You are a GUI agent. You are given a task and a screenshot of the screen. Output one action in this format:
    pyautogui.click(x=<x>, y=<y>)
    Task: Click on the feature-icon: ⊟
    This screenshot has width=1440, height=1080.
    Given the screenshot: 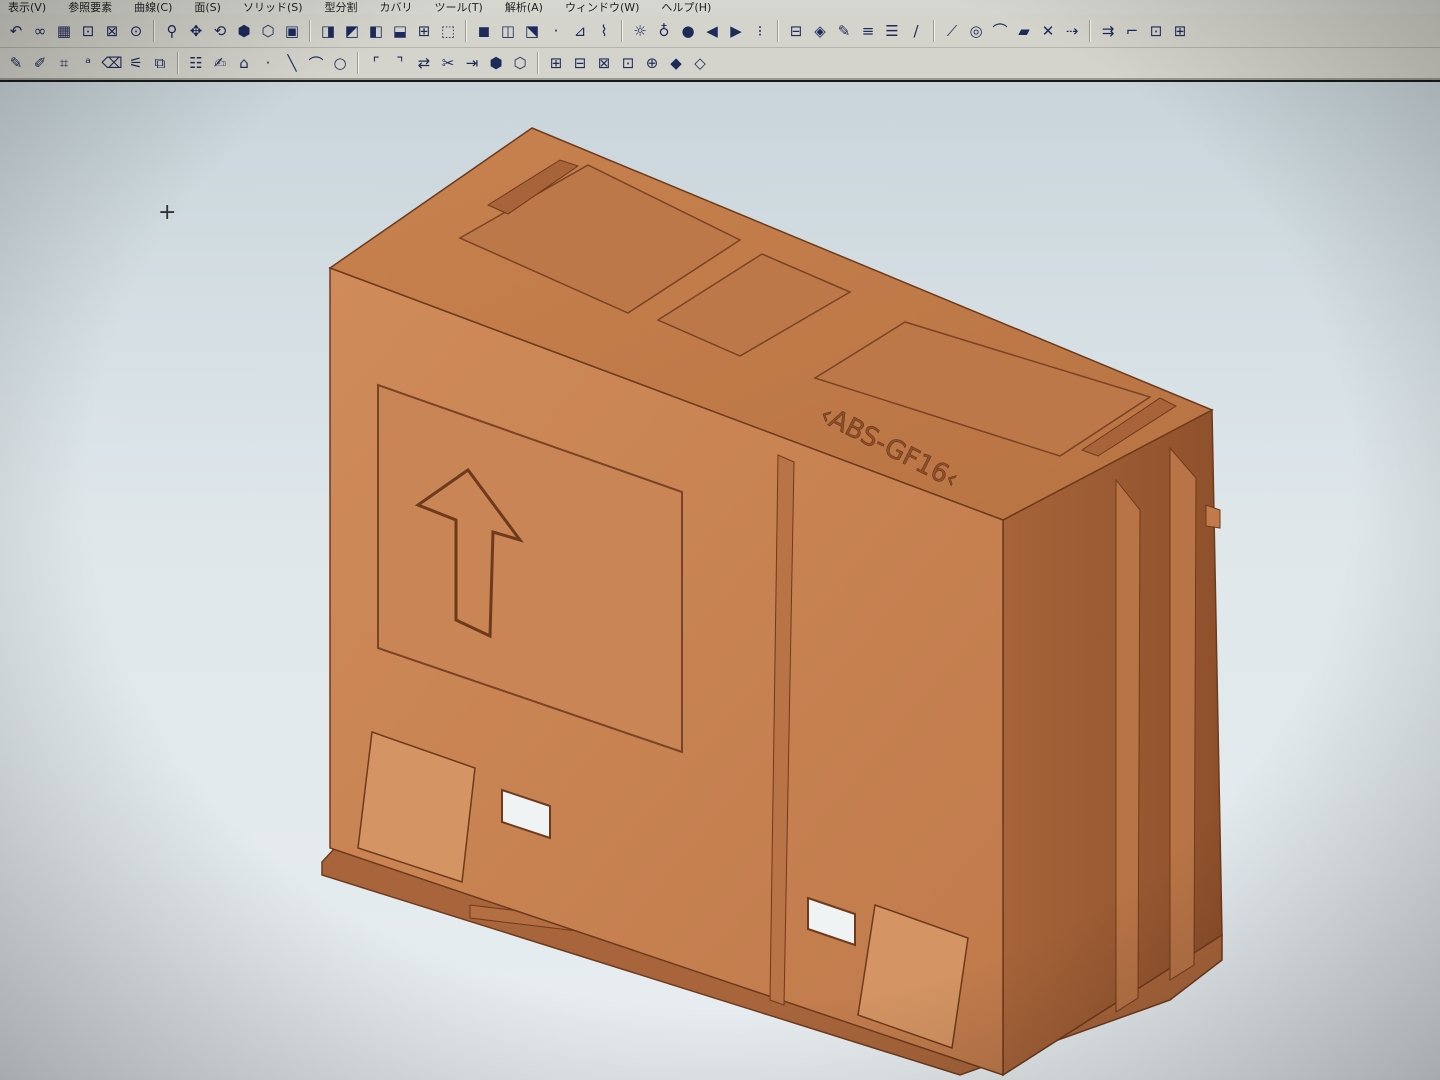 What is the action you would take?
    pyautogui.click(x=580, y=63)
    